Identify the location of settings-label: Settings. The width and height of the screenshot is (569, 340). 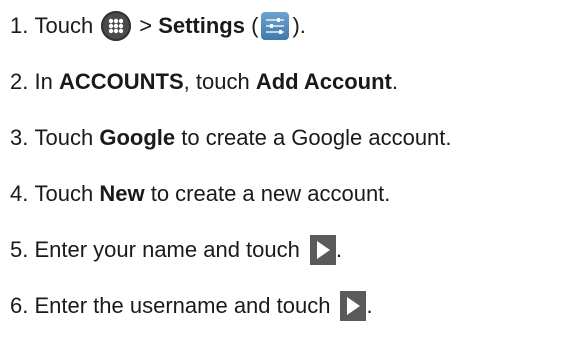
(201, 25).